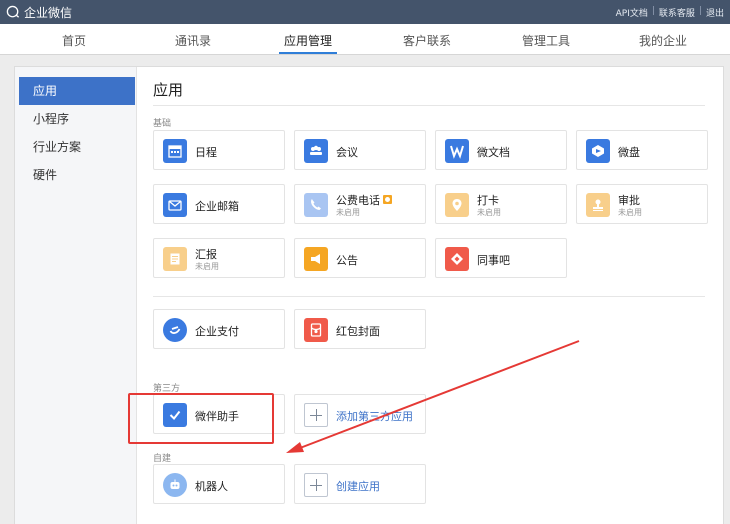 The height and width of the screenshot is (524, 730). Describe the element at coordinates (457, 205) in the screenshot. I see `location-pin-icon` at that location.